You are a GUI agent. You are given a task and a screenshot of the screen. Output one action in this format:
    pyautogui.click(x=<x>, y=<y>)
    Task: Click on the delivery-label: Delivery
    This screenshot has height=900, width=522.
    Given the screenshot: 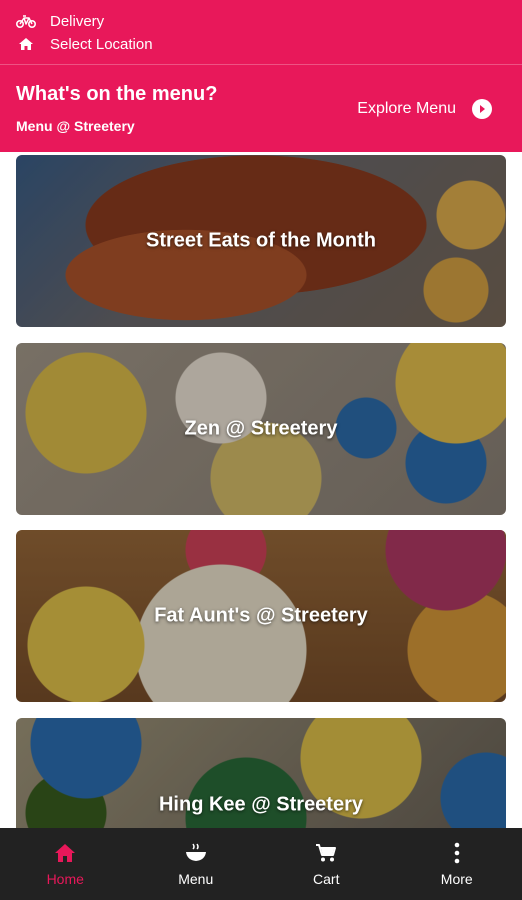 What is the action you would take?
    pyautogui.click(x=77, y=21)
    